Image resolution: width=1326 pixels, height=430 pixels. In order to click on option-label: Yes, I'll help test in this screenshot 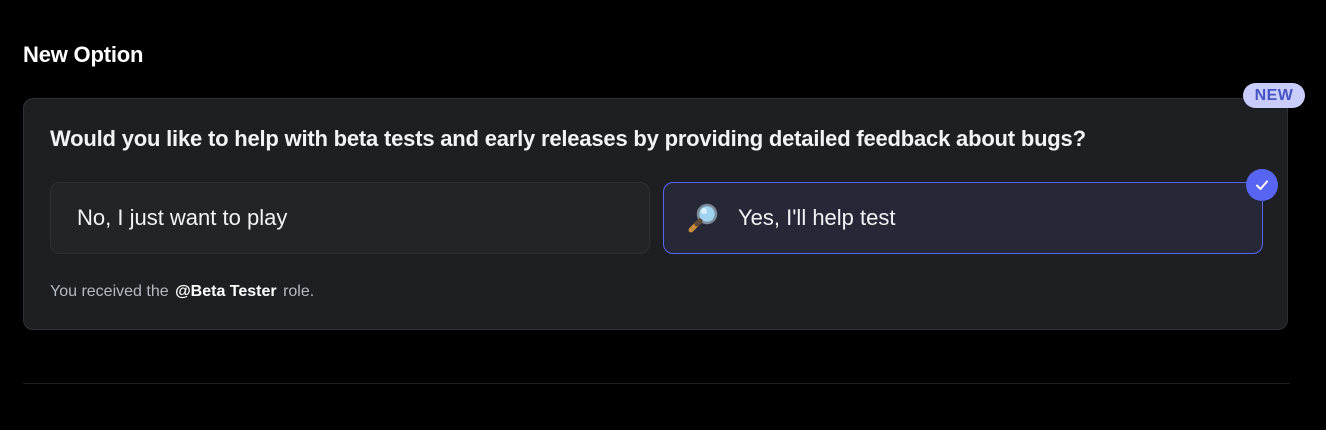, I will do `click(817, 217)`.